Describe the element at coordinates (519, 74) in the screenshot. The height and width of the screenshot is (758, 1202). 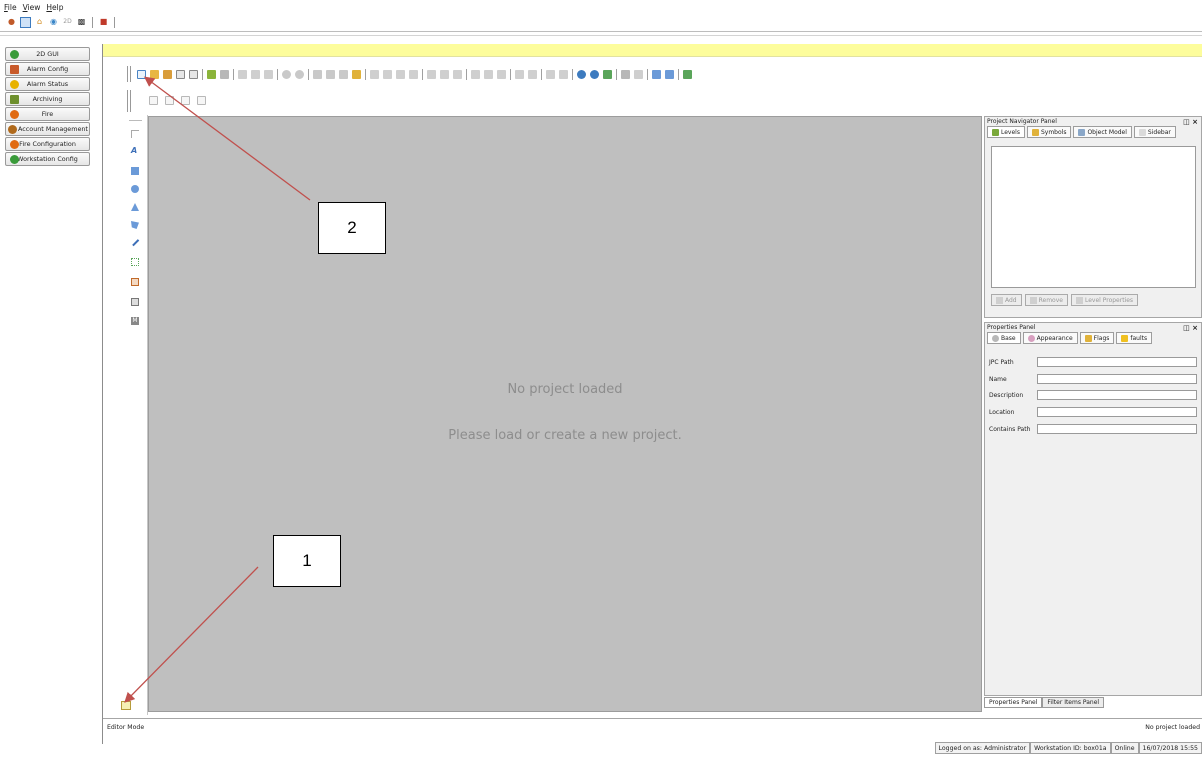
I see `same-width-icon` at that location.